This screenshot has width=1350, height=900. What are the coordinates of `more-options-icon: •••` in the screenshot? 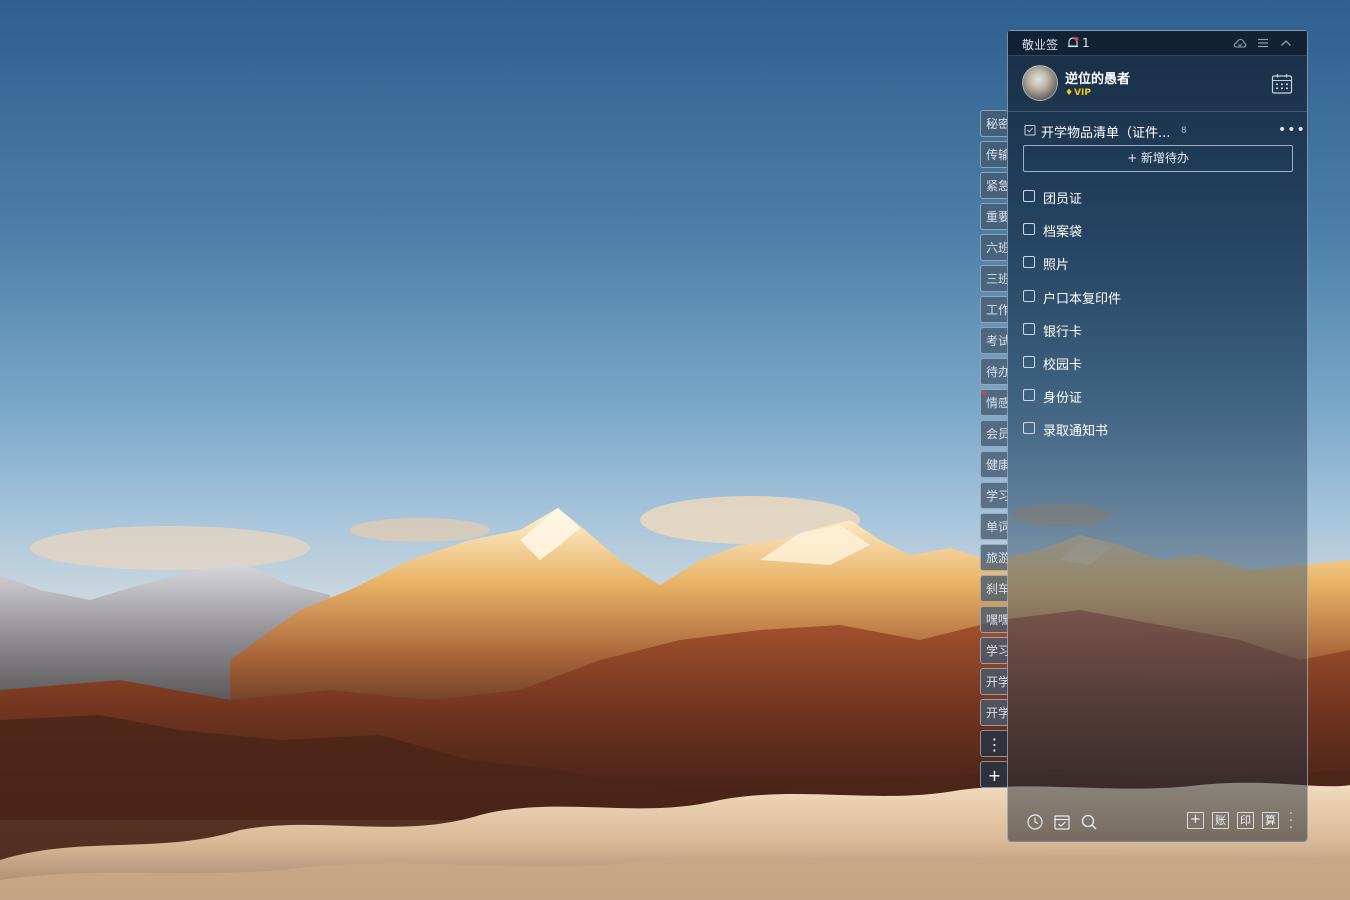 It's located at (1292, 130).